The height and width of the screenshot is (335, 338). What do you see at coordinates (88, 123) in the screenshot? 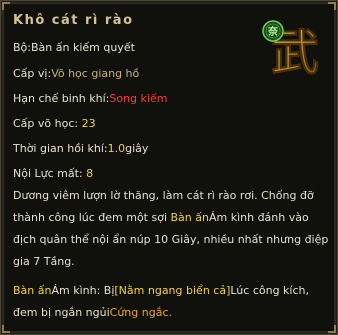
I see `martial-level-value: 23` at bounding box center [88, 123].